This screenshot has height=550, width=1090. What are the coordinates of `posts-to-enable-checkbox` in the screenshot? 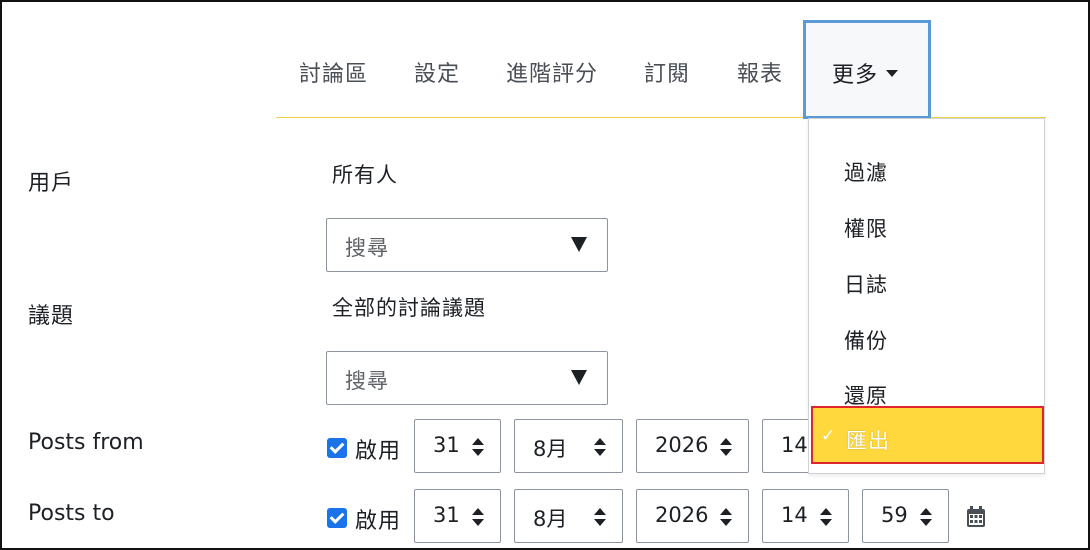 It's located at (337, 518).